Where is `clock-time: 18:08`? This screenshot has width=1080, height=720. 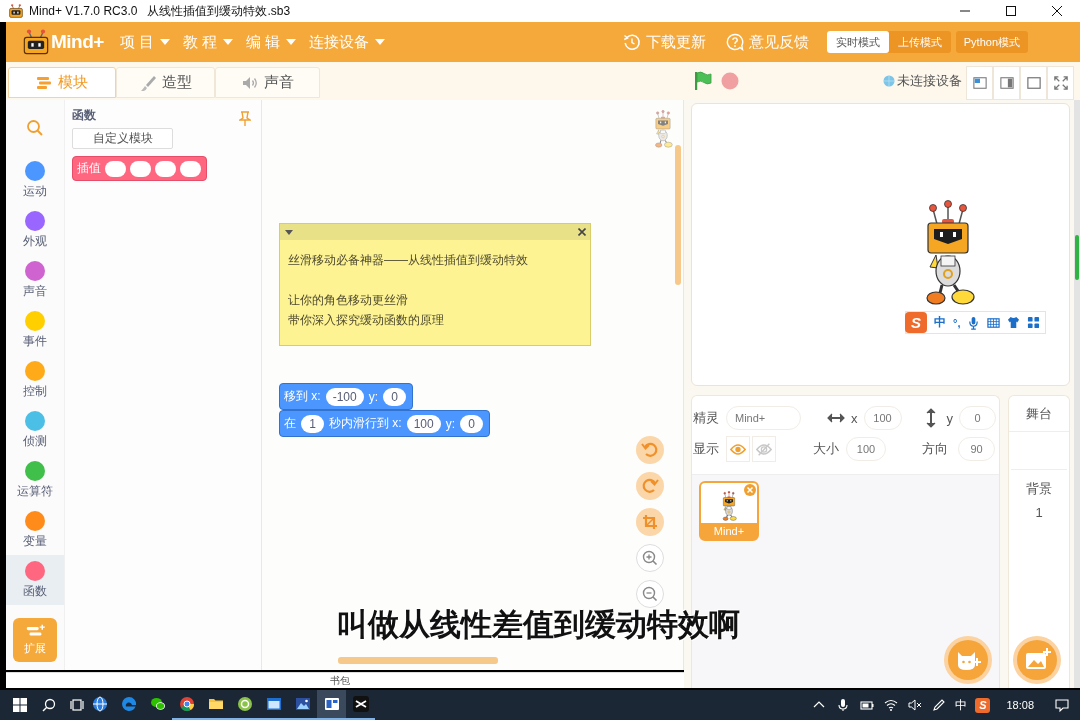
clock-time: 18:08 is located at coordinates (1020, 705).